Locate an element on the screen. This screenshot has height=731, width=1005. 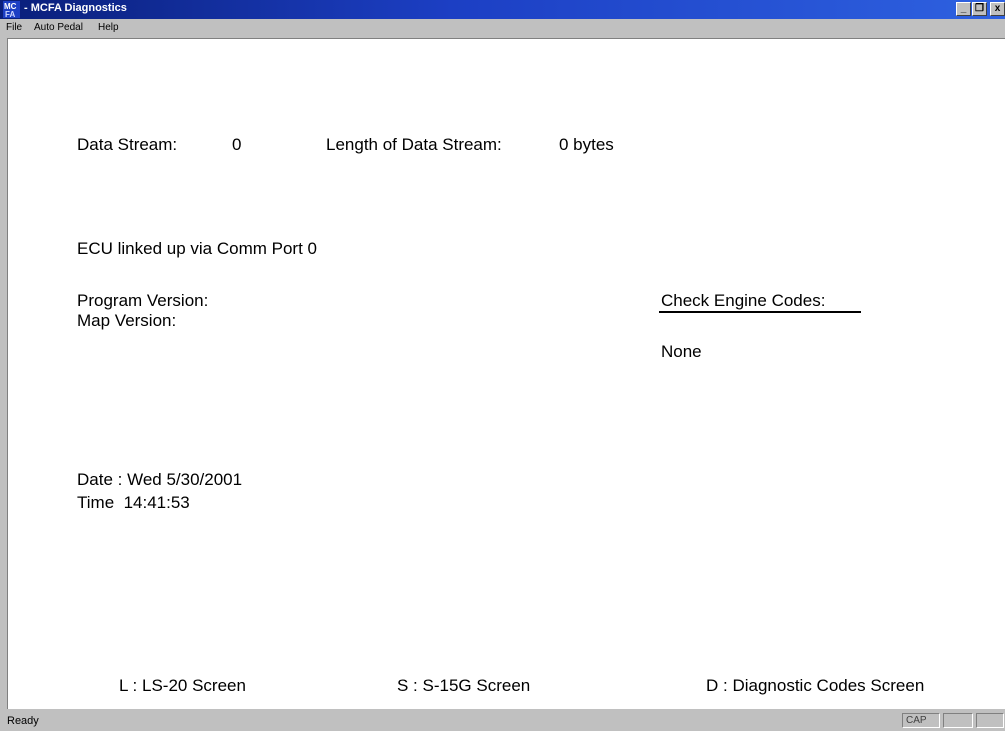
program-version-label: Program Version: is located at coordinates (143, 300).